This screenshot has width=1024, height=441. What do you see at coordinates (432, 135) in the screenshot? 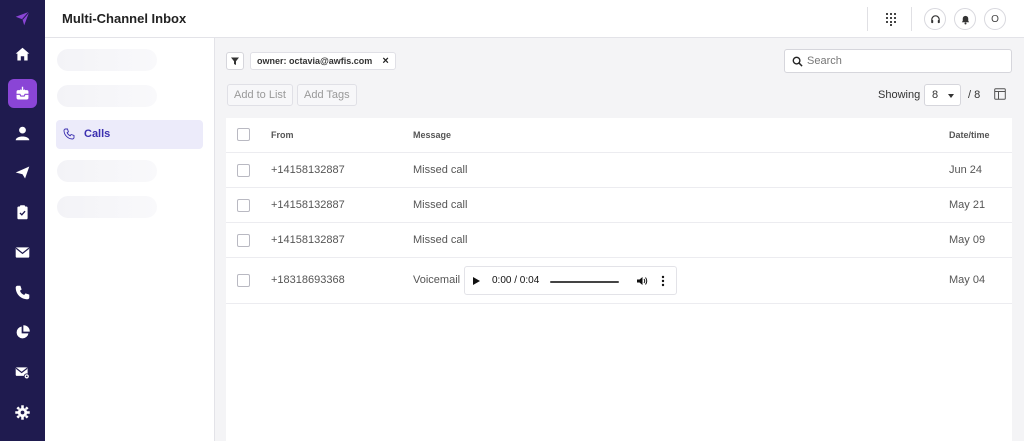
I see `column-header-message: Message` at bounding box center [432, 135].